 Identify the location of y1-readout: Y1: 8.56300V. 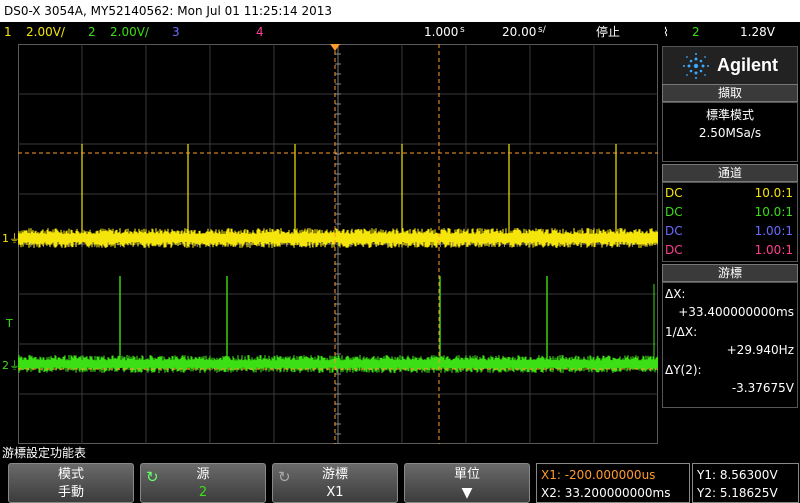
(737, 475).